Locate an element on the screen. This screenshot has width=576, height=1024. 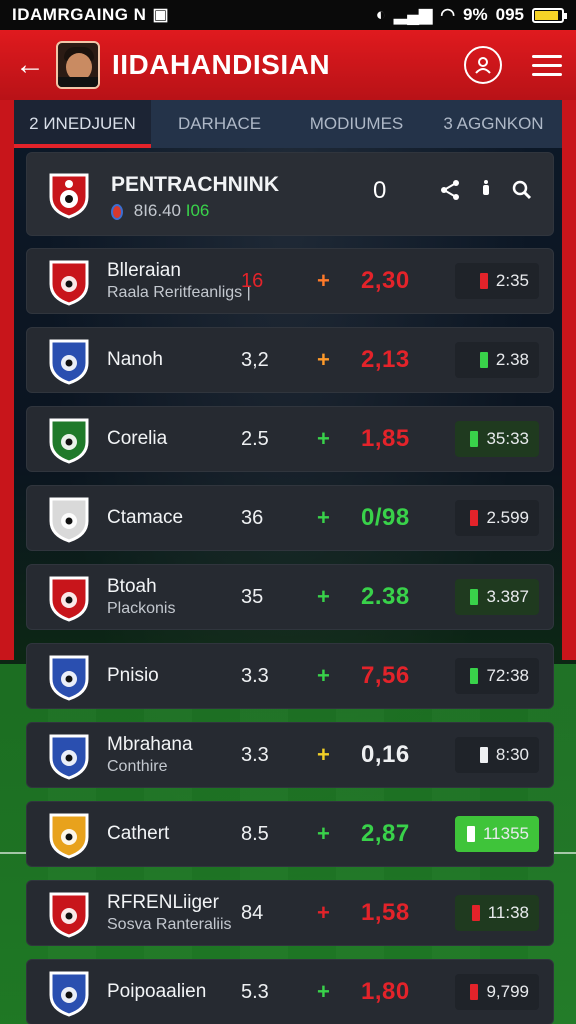
featured-subtext: 8I6.40 I06 is located at coordinates (160, 211).